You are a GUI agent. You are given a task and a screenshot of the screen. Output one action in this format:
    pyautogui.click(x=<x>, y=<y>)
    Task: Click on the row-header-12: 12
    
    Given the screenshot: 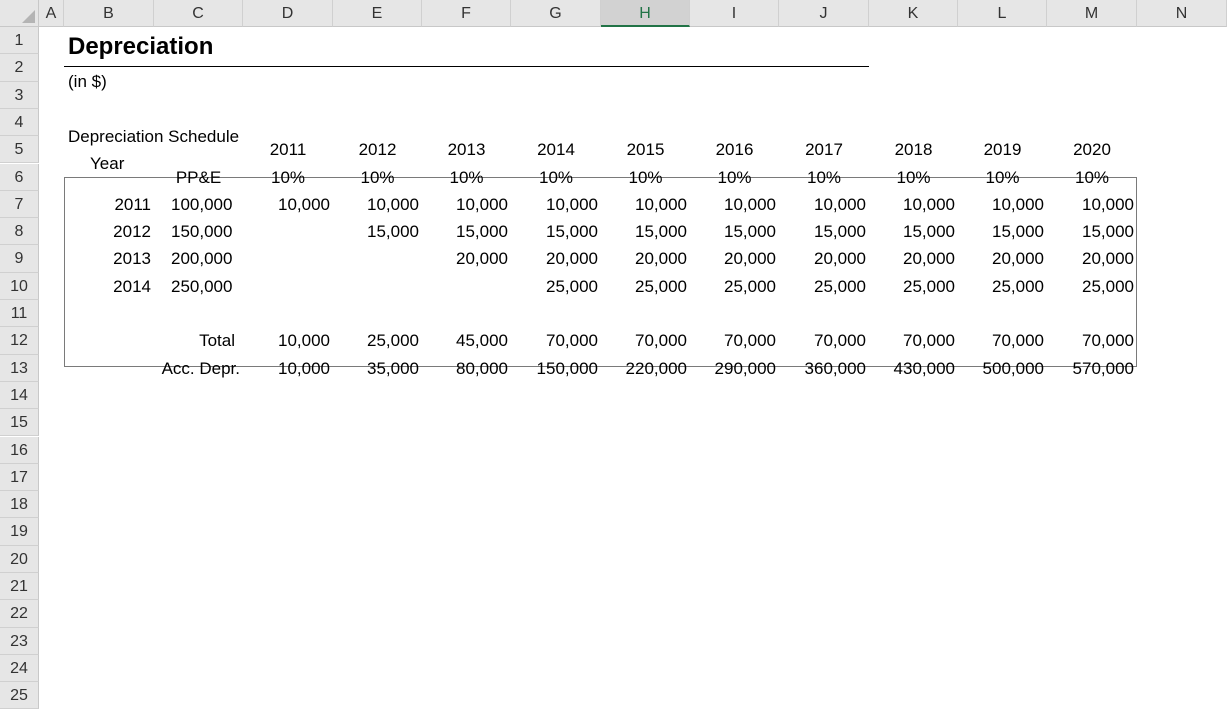 What is the action you would take?
    pyautogui.click(x=19, y=341)
    